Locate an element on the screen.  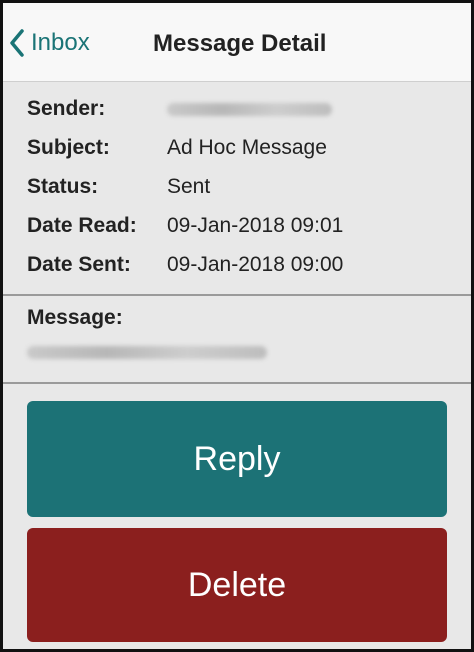
date-sent-row: Date Sent: 09-Jan-2018 09:00 is located at coordinates (185, 265).